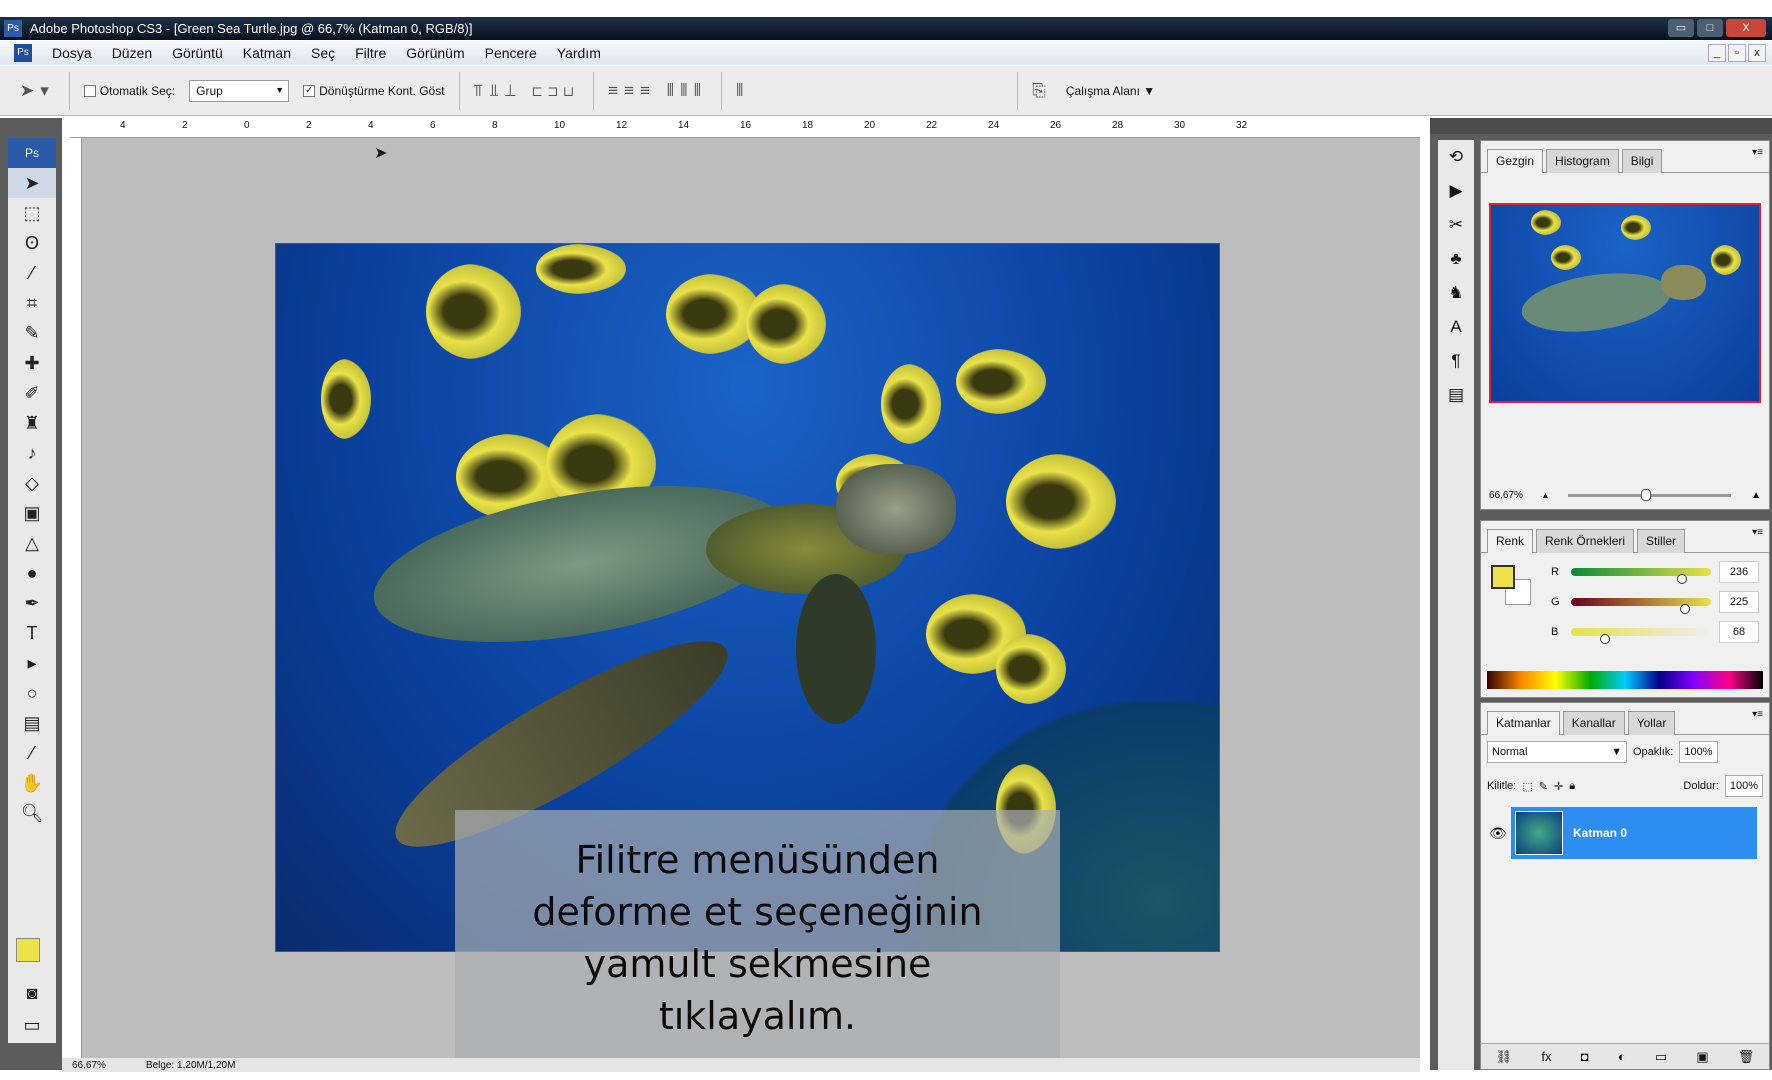 This screenshot has width=1772, height=1080. What do you see at coordinates (1558, 786) in the screenshot?
I see `lock-position-icon: ✛` at bounding box center [1558, 786].